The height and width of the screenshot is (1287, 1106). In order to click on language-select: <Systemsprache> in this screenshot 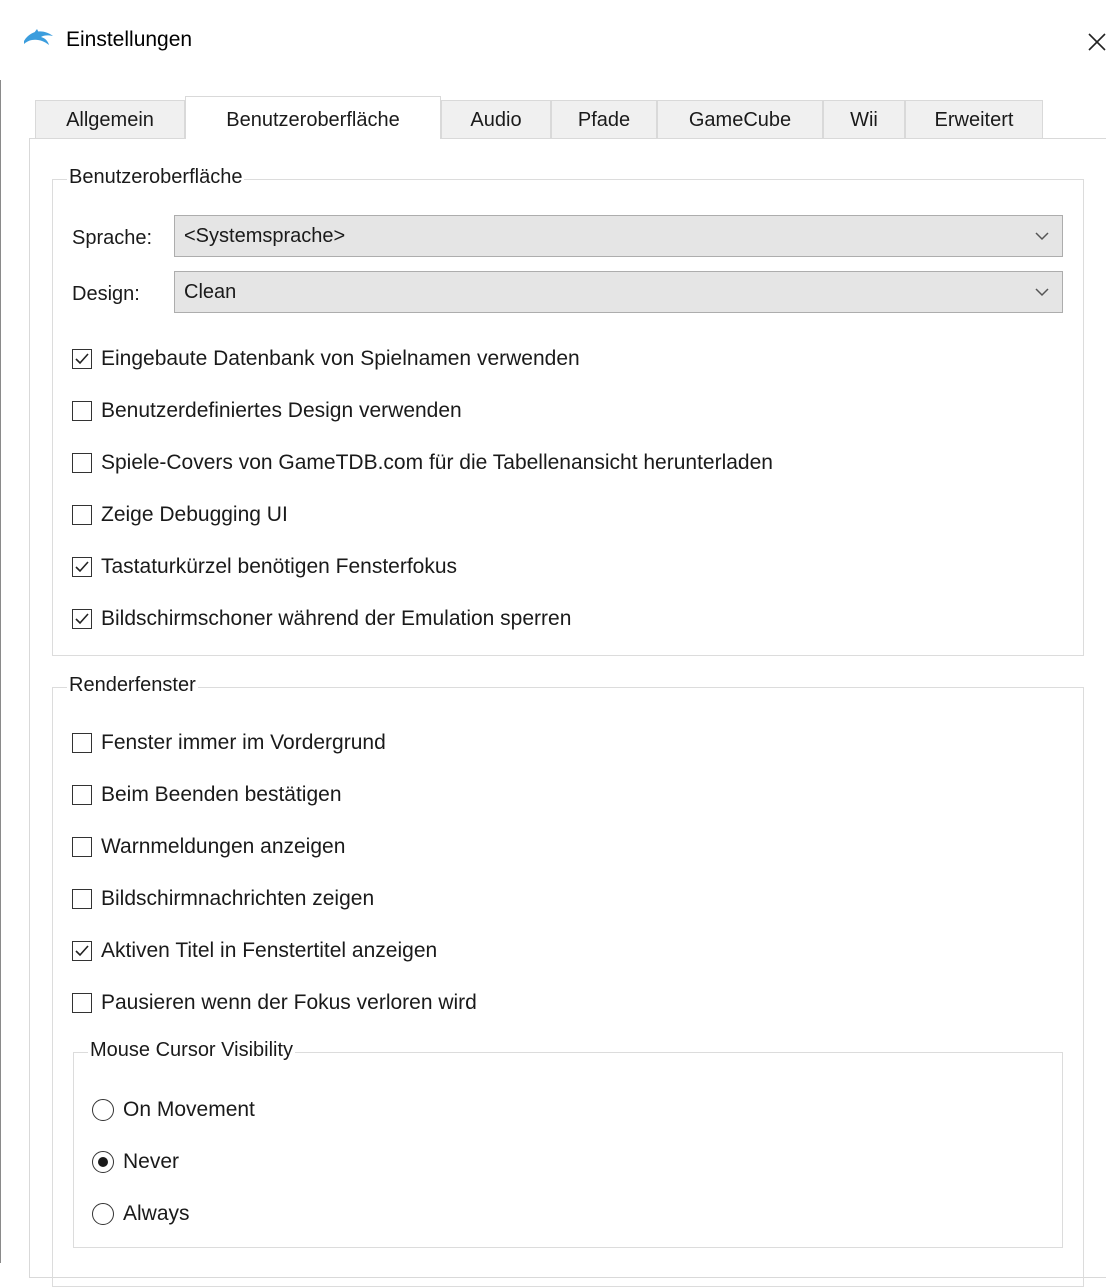, I will do `click(618, 236)`.